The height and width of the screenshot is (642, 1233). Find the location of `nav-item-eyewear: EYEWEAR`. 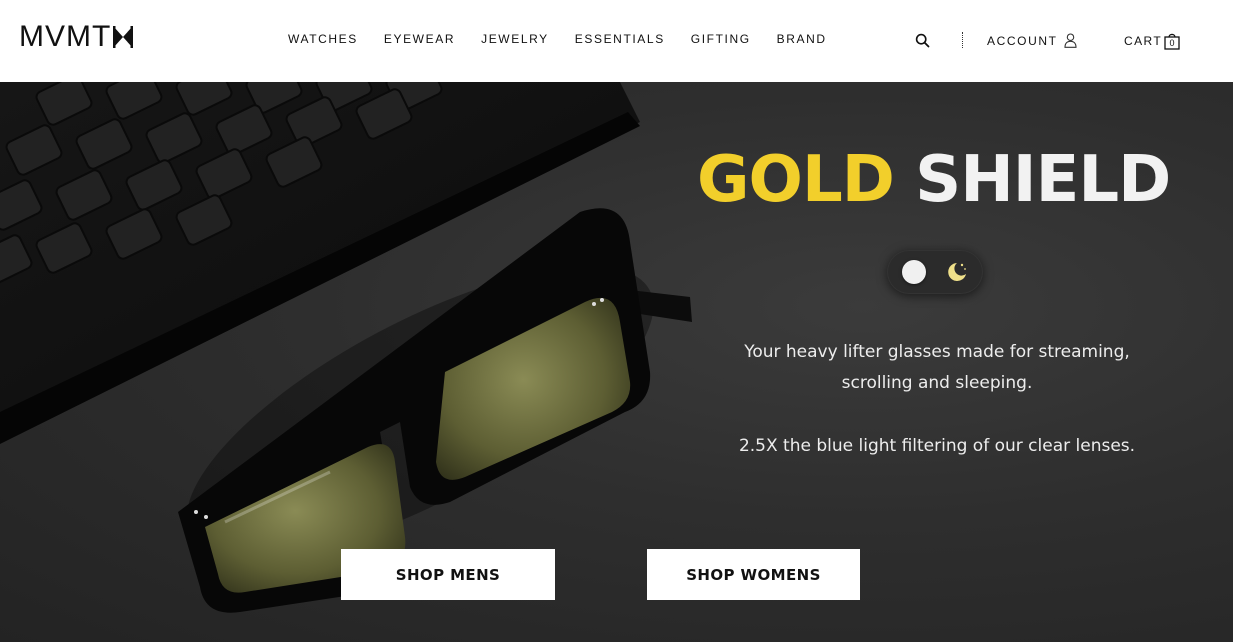

nav-item-eyewear: EYEWEAR is located at coordinates (419, 39).